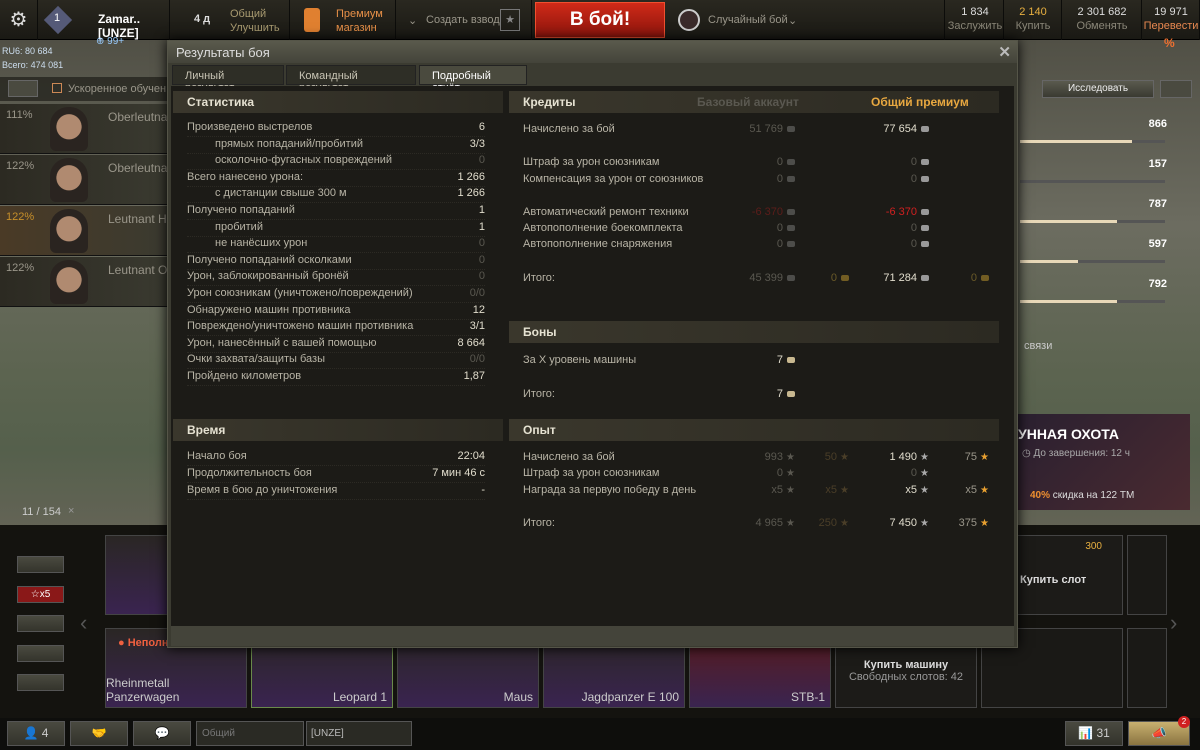 The width and height of the screenshot is (1200, 750). I want to click on stat-row: Урон, заблокированный бронёй 0, so click(336, 278).